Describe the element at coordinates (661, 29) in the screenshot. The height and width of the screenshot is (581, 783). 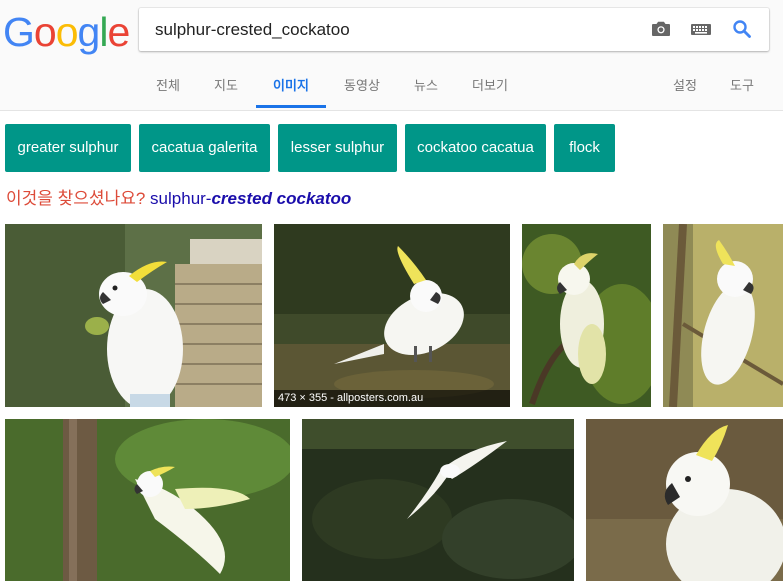
I see `camera-icon` at that location.